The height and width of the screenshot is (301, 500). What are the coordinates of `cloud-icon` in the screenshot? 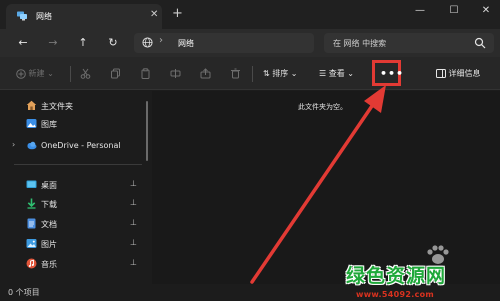 It's located at (32, 145).